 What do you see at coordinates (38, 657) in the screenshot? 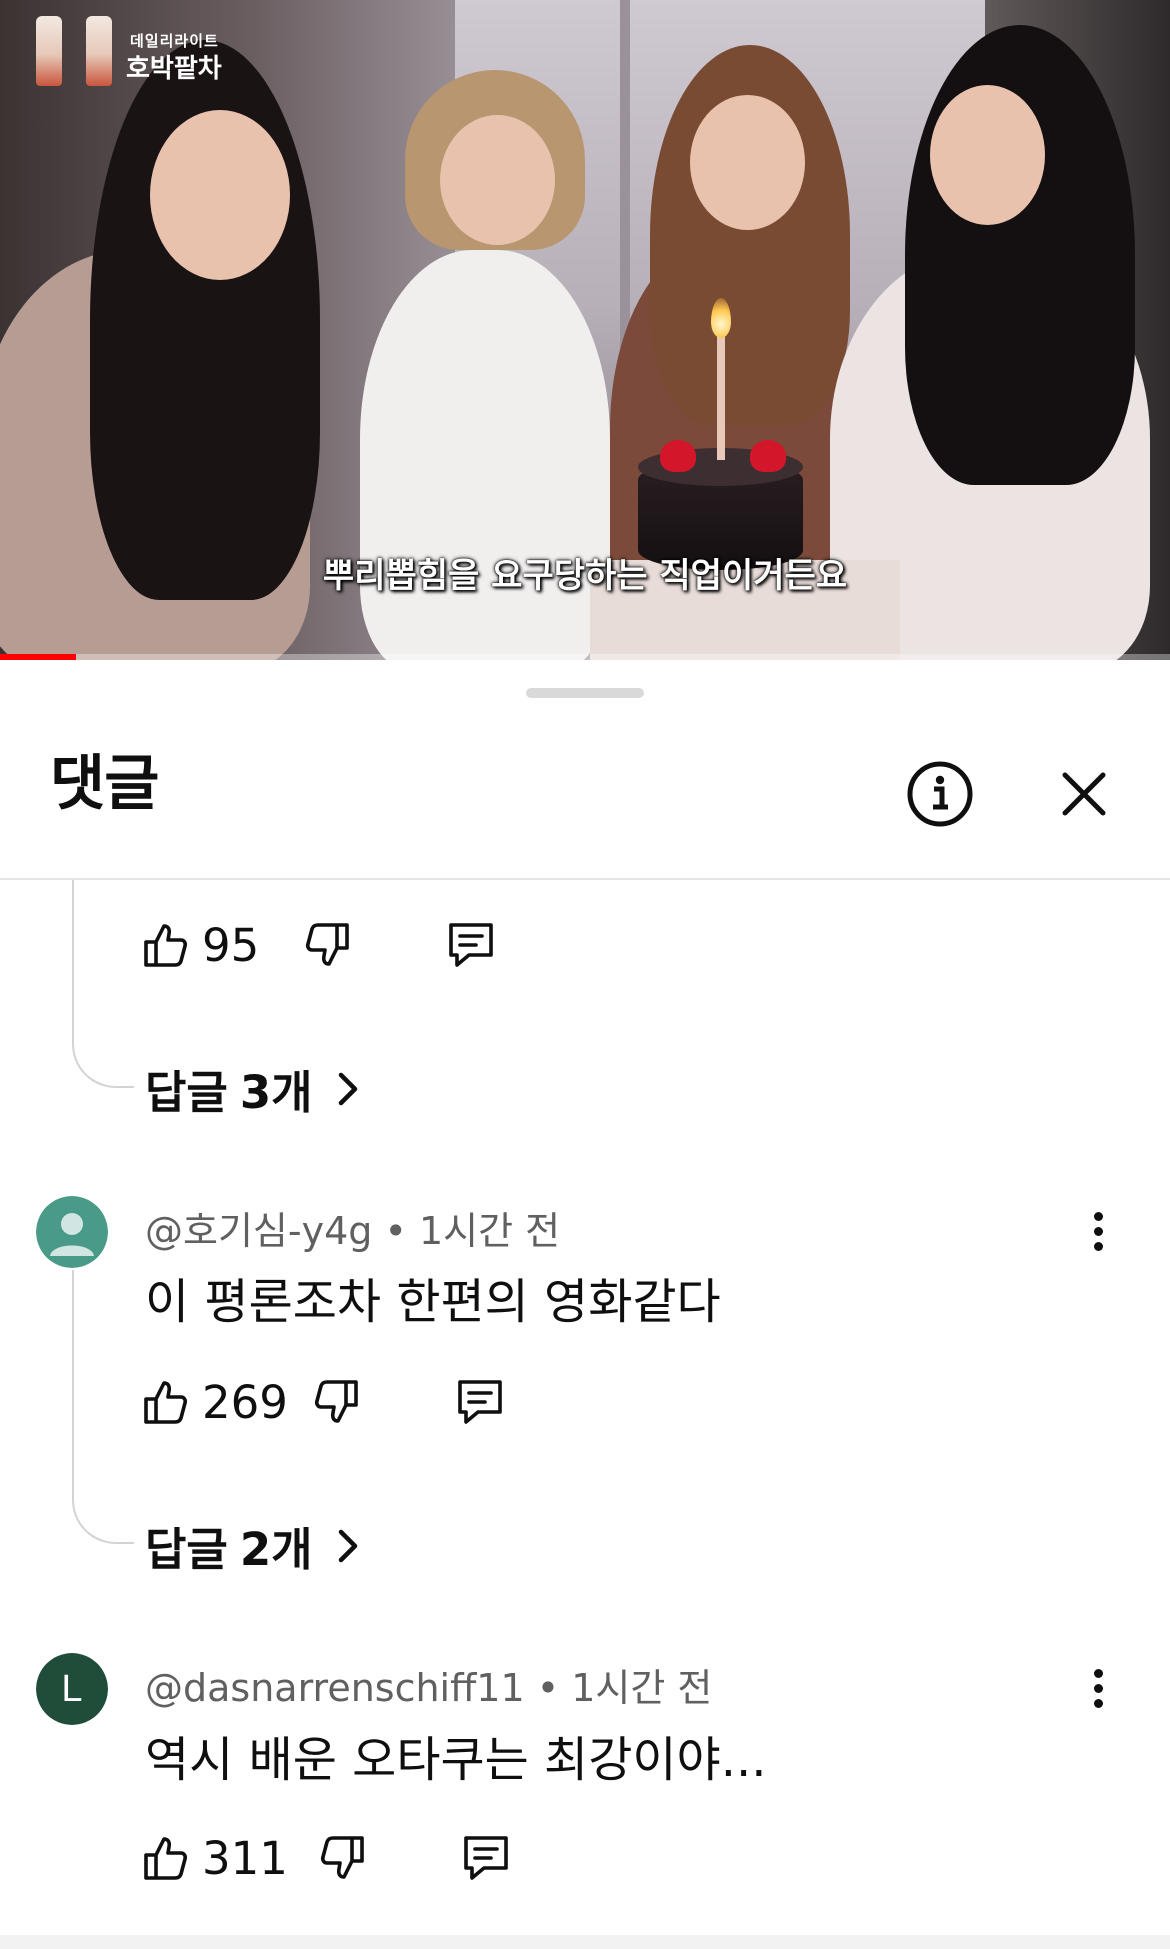
I see `video-progress-fill` at bounding box center [38, 657].